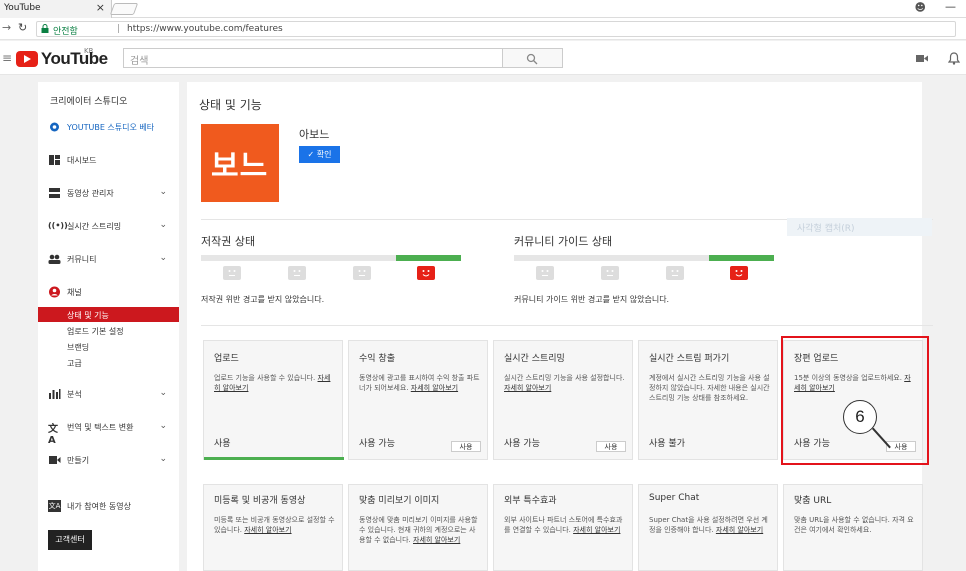 The height and width of the screenshot is (571, 966). What do you see at coordinates (54, 127) in the screenshot?
I see `gear-icon` at bounding box center [54, 127].